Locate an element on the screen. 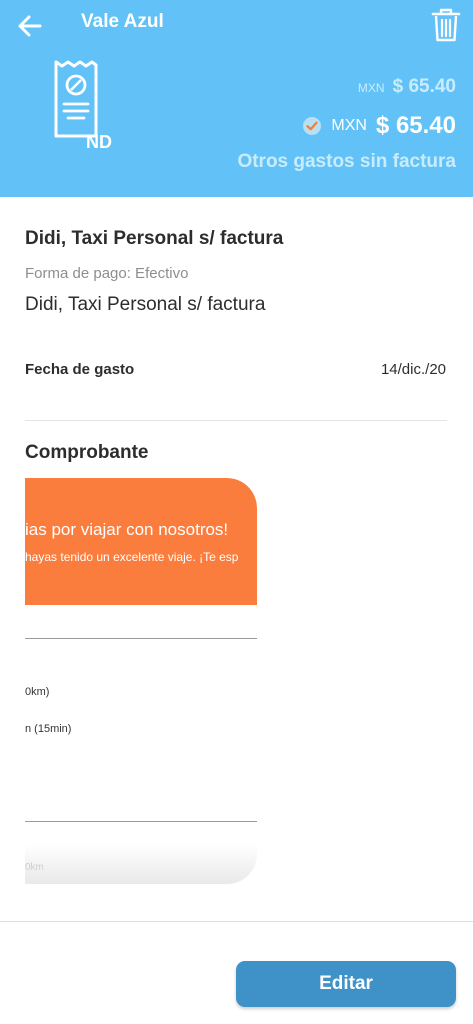 The width and height of the screenshot is (473, 1024). receipt-duration: n (15min) is located at coordinates (48, 729).